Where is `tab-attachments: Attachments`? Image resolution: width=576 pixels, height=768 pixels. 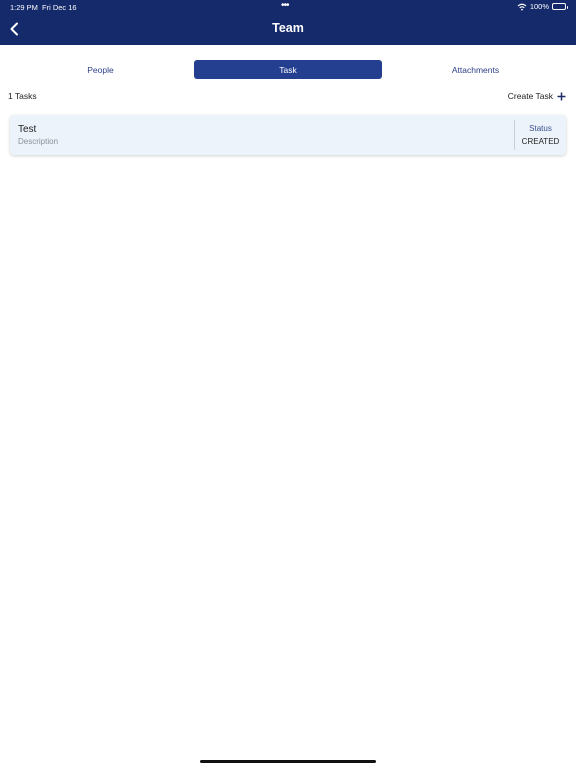
tab-attachments: Attachments is located at coordinates (475, 69).